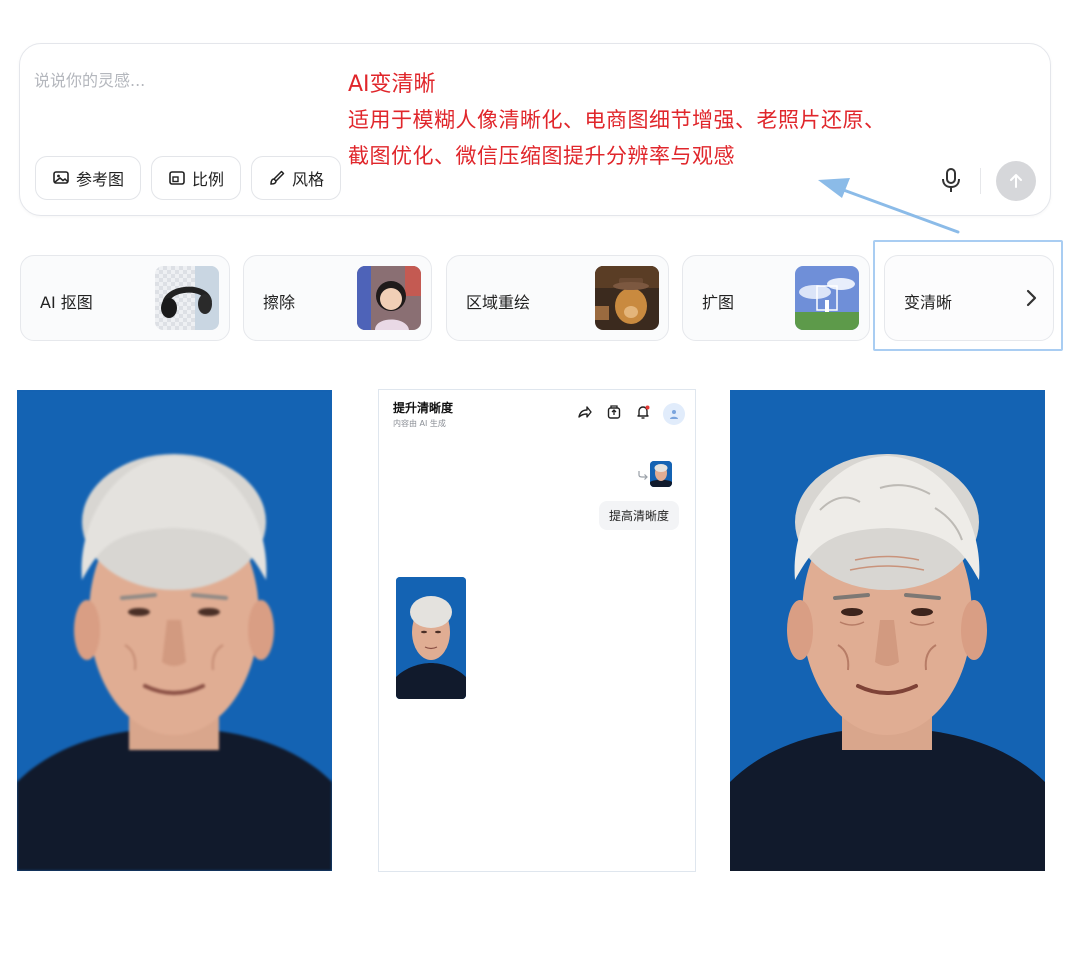 This screenshot has height=953, width=1080. Describe the element at coordinates (643, 412) in the screenshot. I see `bell-icon` at that location.